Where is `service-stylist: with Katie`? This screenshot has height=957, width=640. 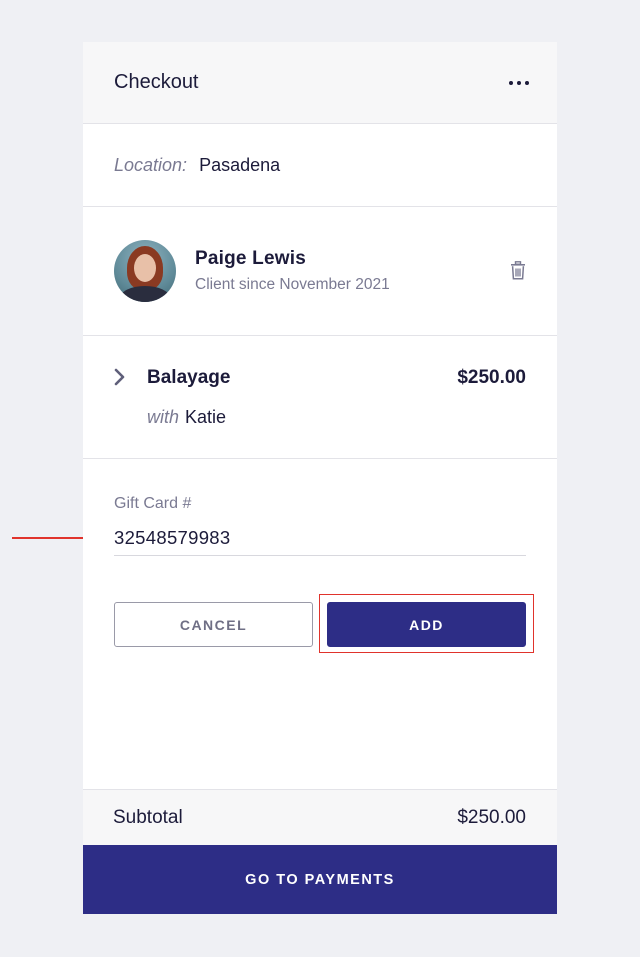 service-stylist: with Katie is located at coordinates (186, 417).